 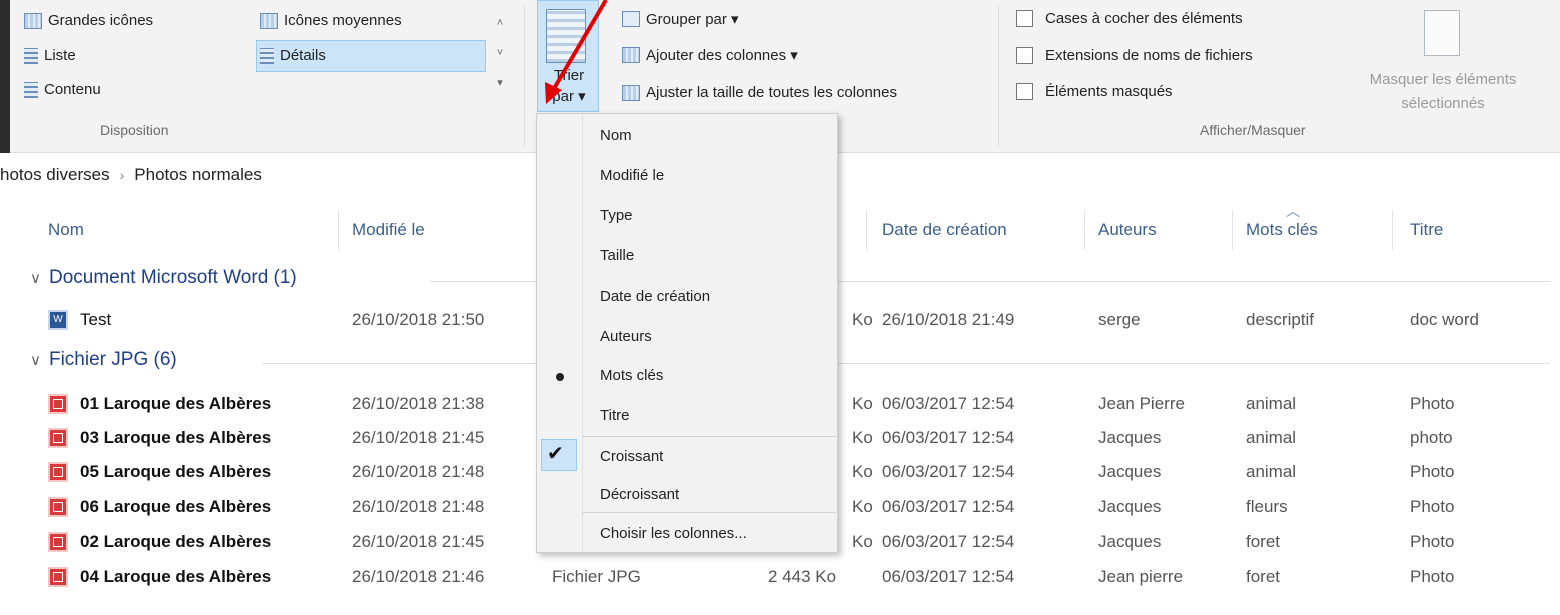 I want to click on cell-modified: 26/10/2018 21:45, so click(x=418, y=437).